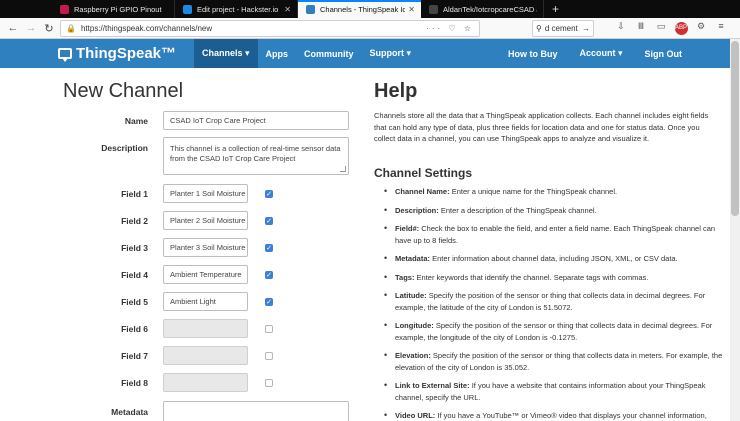 The image size is (740, 421). Describe the element at coordinates (359, 9) in the screenshot. I see `browser-tab-3: Channels - ThingSpeak IoT ✕` at that location.